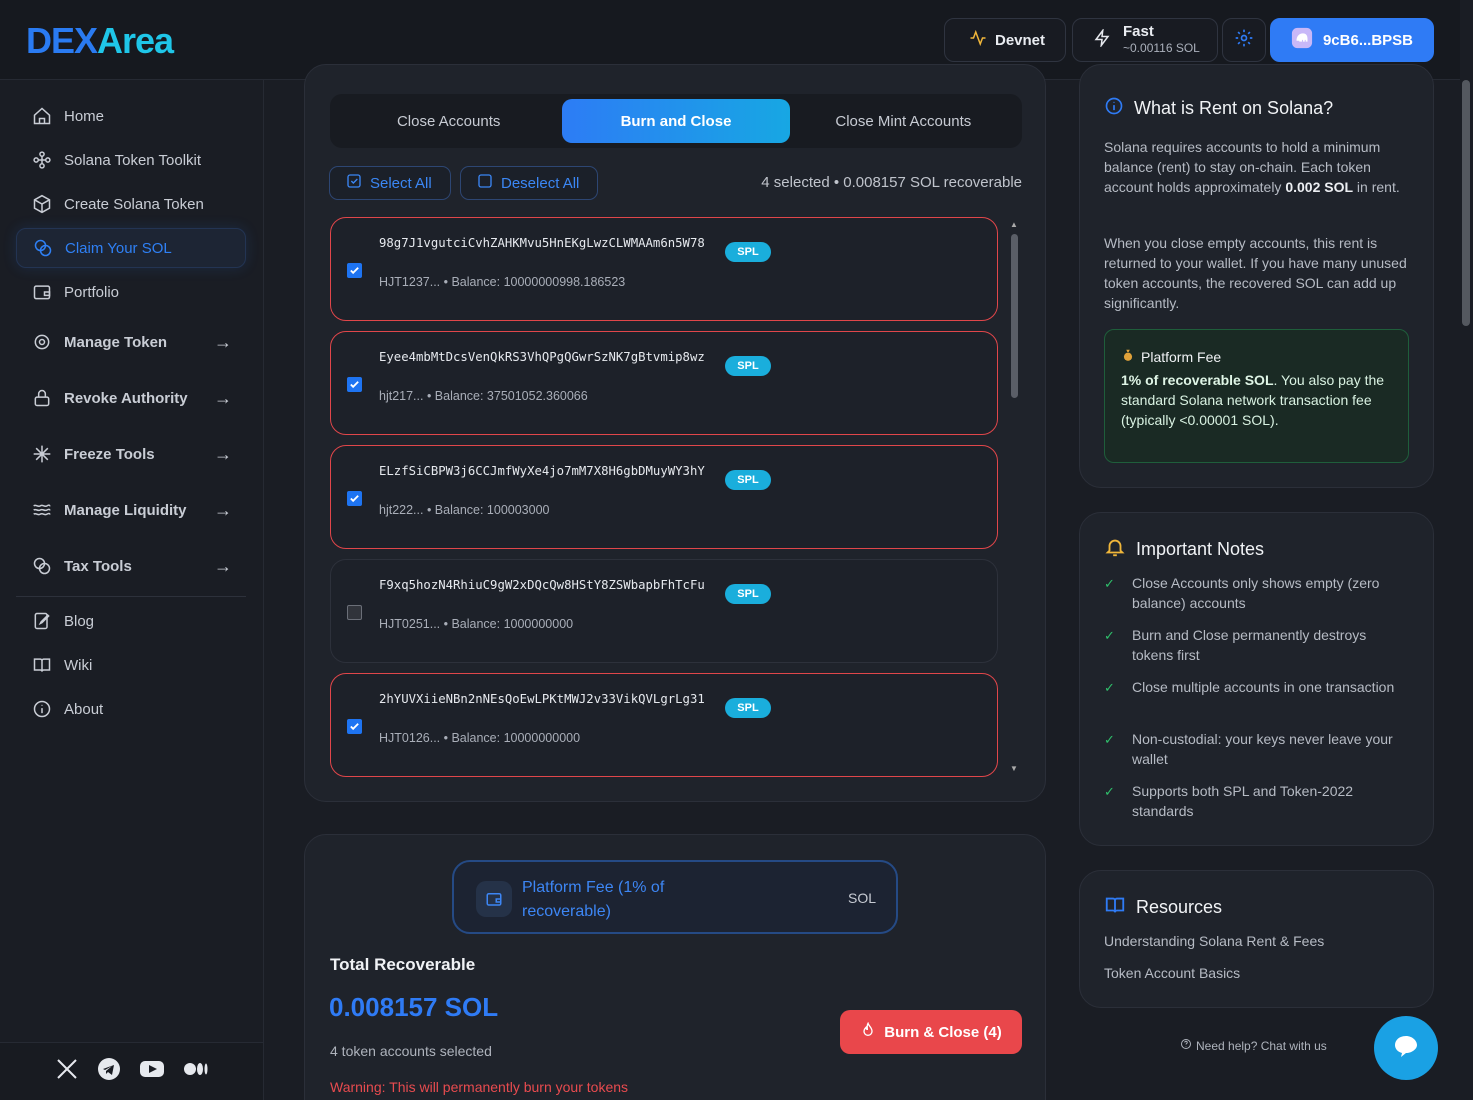 Image resolution: width=1473 pixels, height=1100 pixels. Describe the element at coordinates (502, 282) in the screenshot. I see `account-meta: HJT1237... • Balance: 10000000998.186523` at that location.